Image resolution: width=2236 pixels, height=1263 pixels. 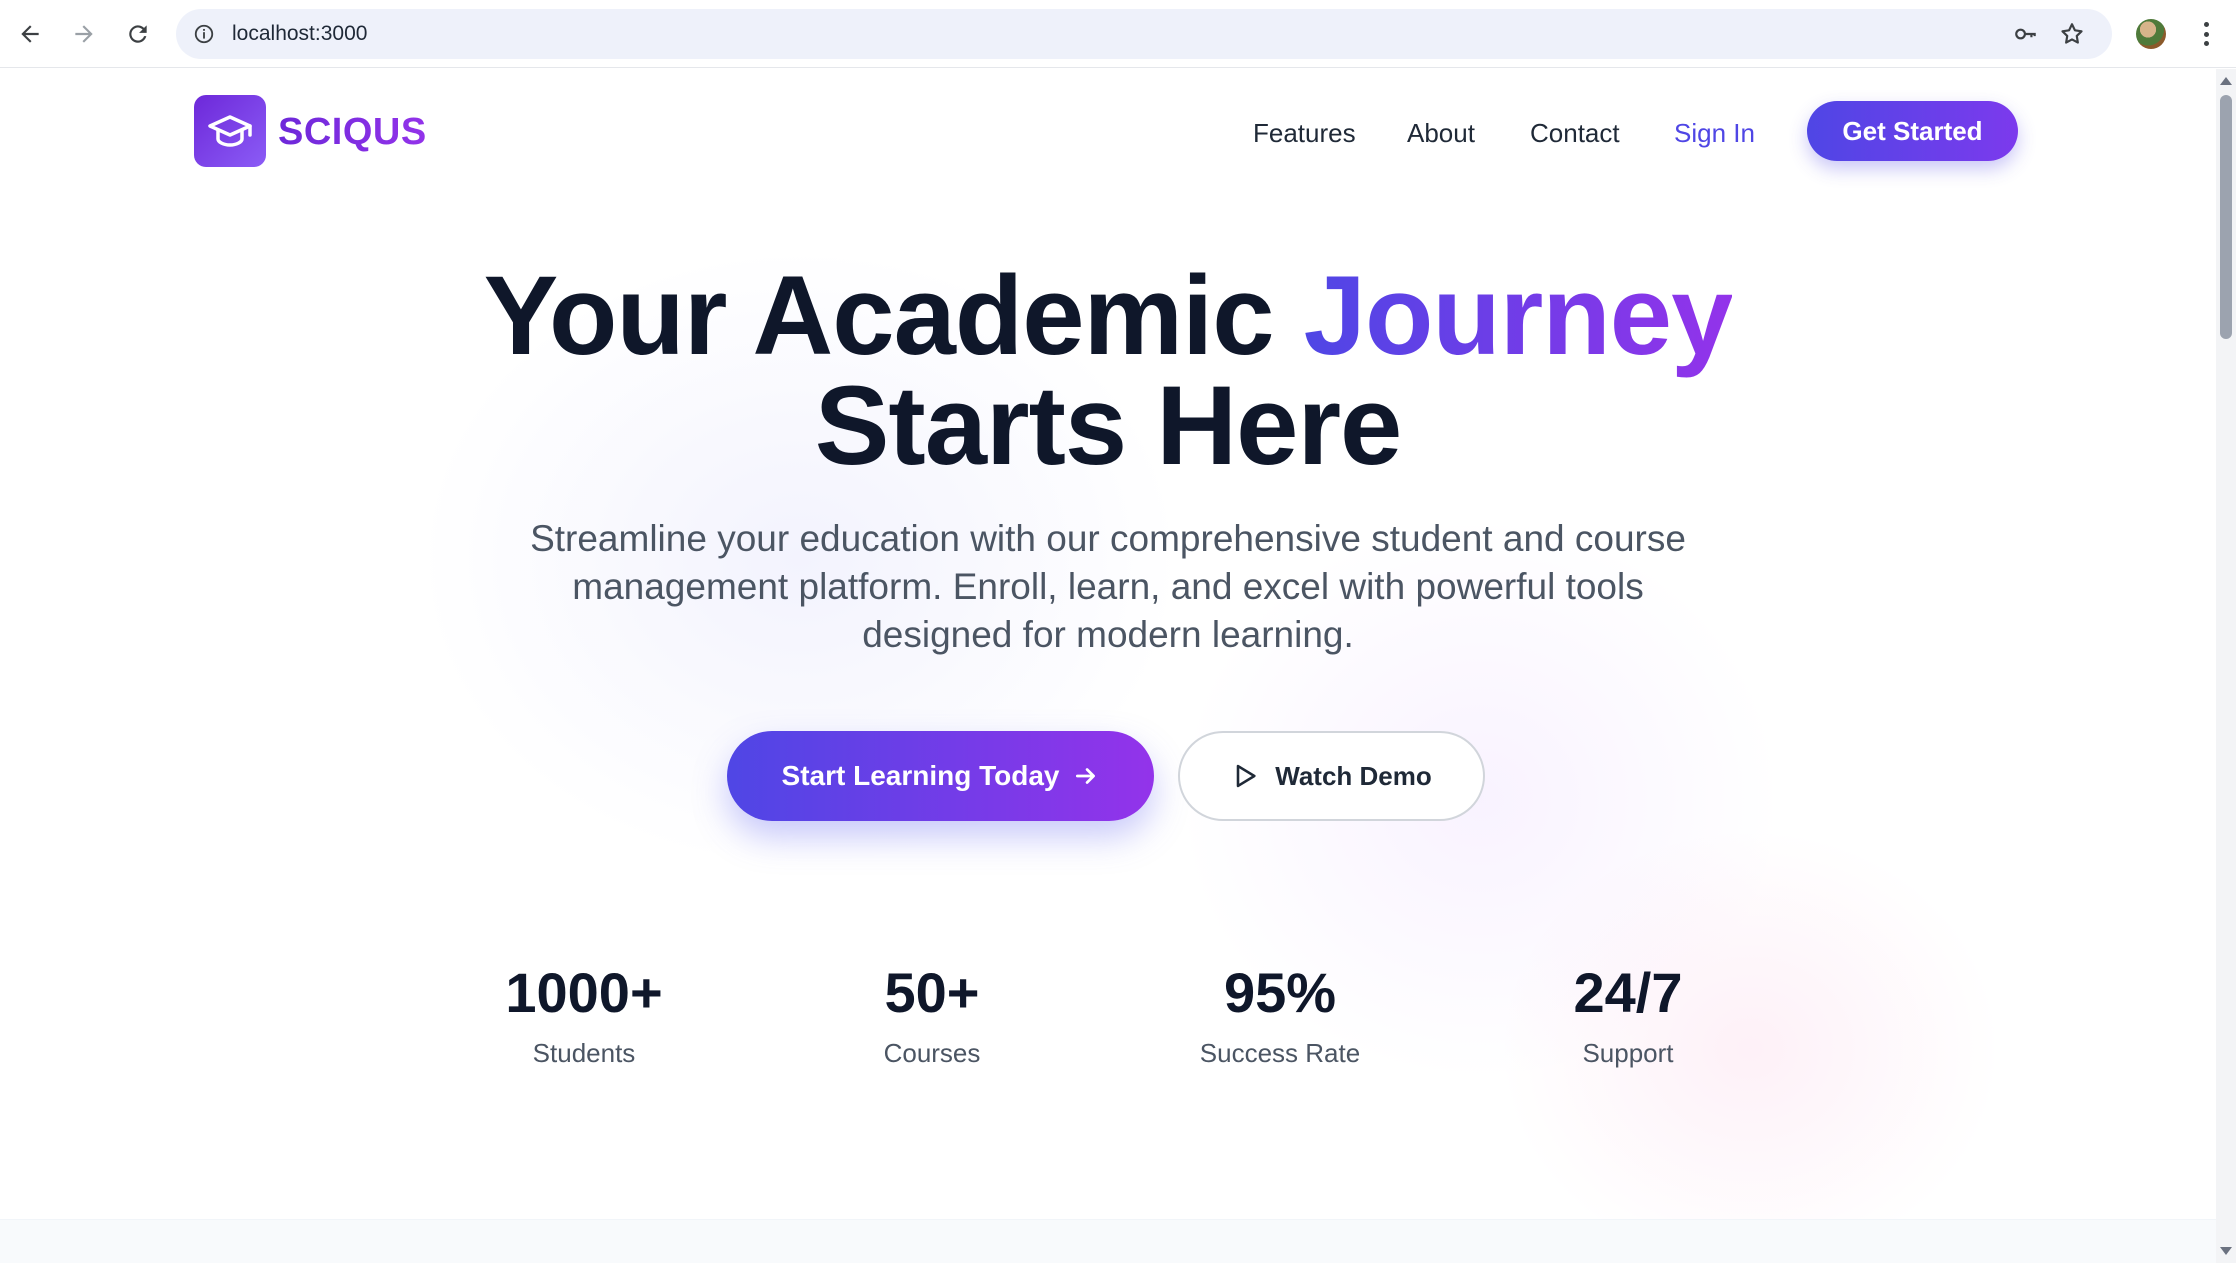 What do you see at coordinates (204, 34) in the screenshot?
I see `site-info-icon` at bounding box center [204, 34].